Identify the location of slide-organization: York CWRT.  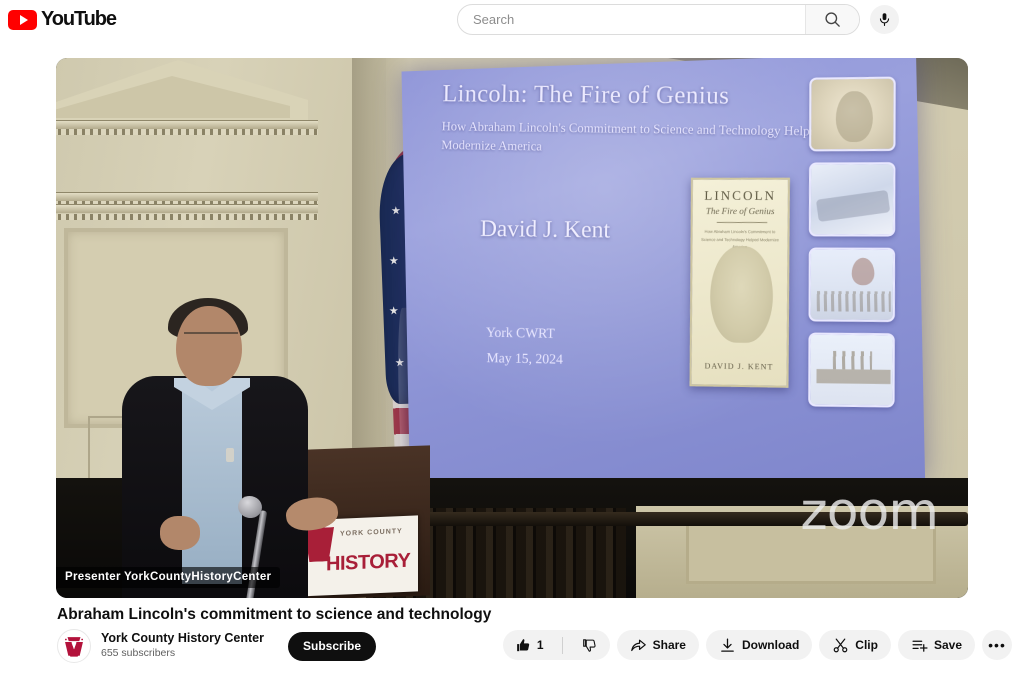
(520, 333).